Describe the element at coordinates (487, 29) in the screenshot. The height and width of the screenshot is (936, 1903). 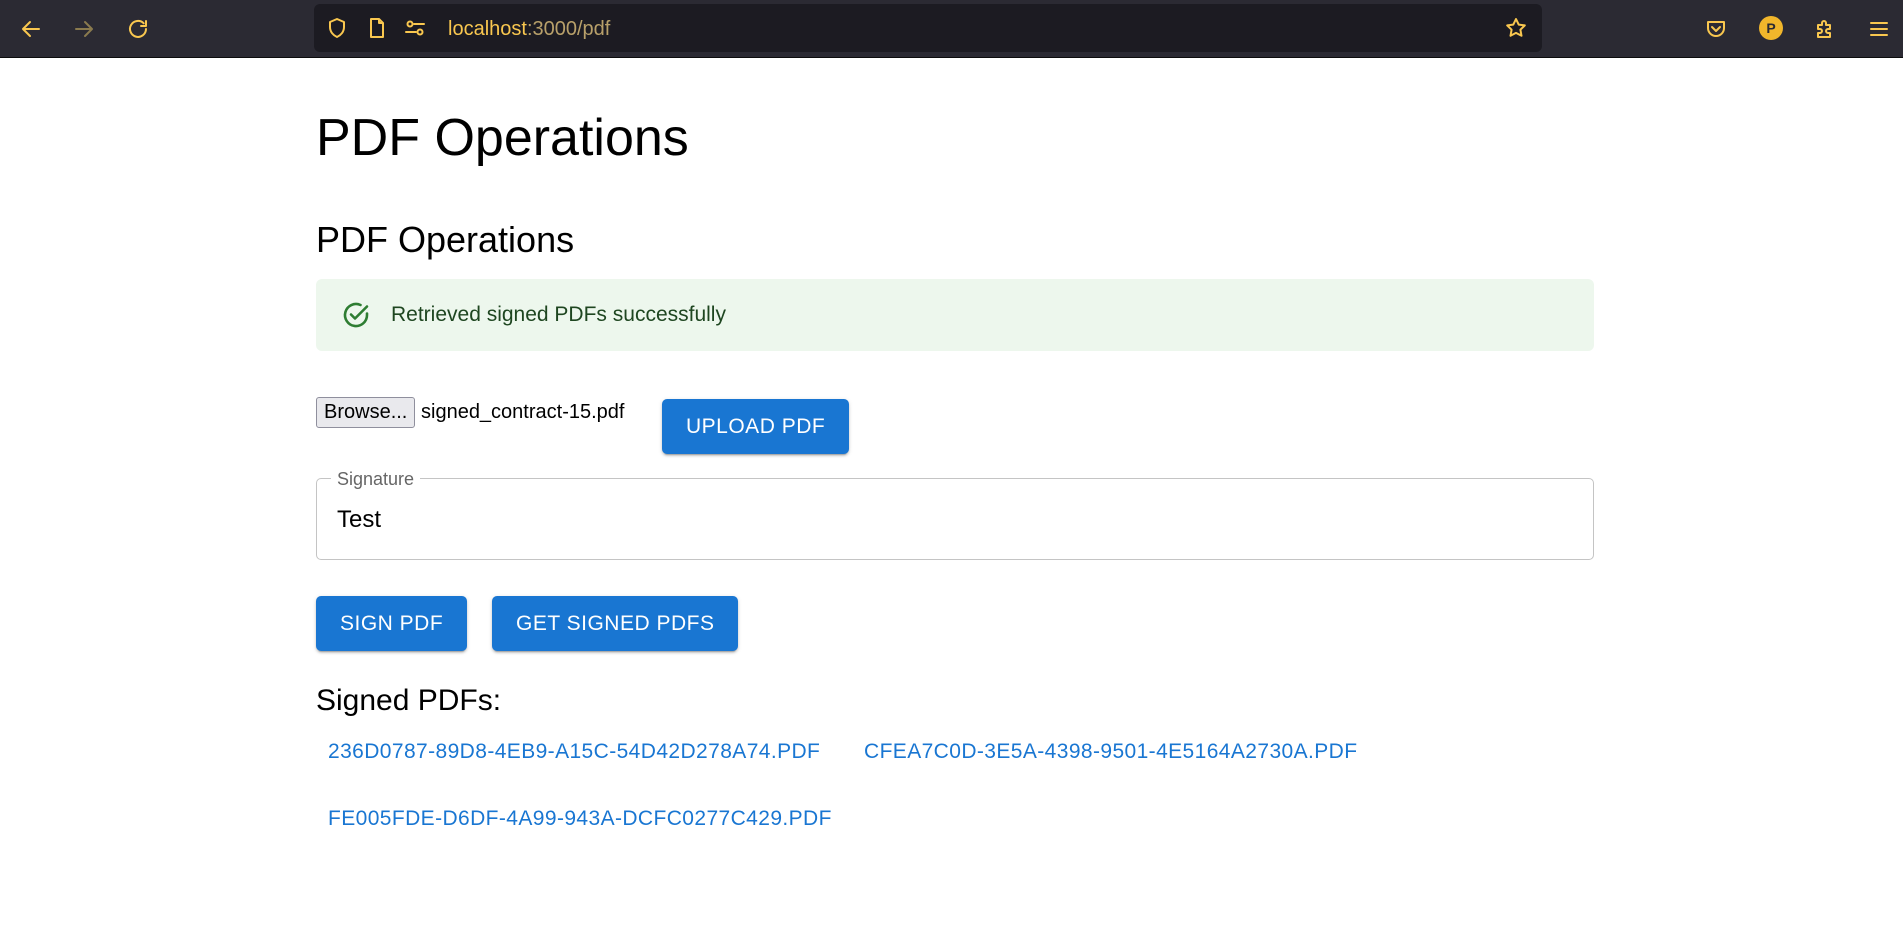
I see `url-host: localhost` at that location.